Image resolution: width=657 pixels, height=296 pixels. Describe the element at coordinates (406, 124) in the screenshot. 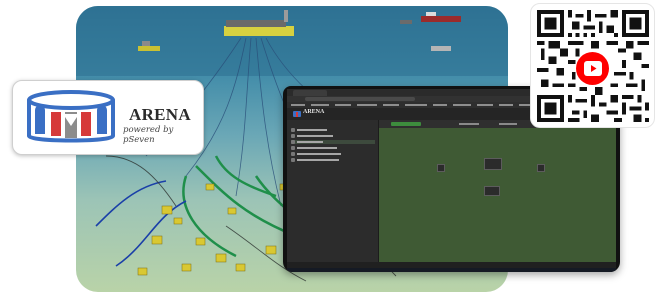

I see `run-button` at that location.